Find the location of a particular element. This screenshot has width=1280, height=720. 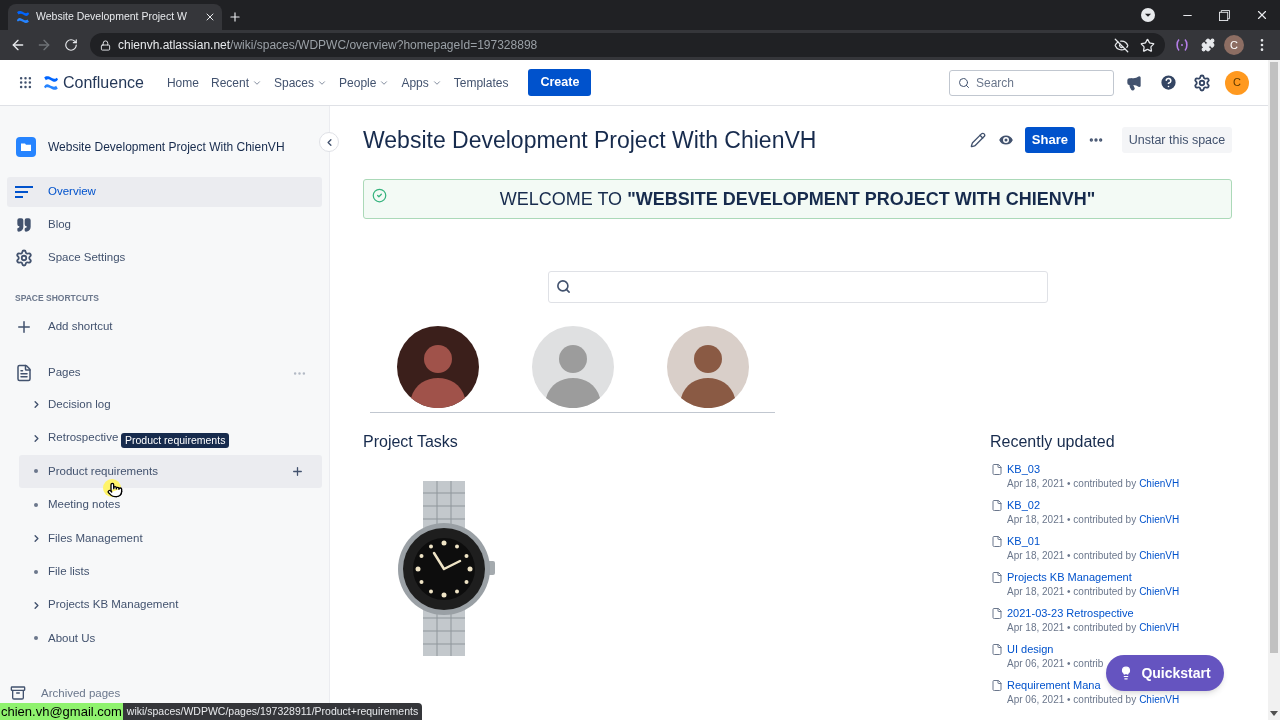

new-tab-icon is located at coordinates (235, 17).